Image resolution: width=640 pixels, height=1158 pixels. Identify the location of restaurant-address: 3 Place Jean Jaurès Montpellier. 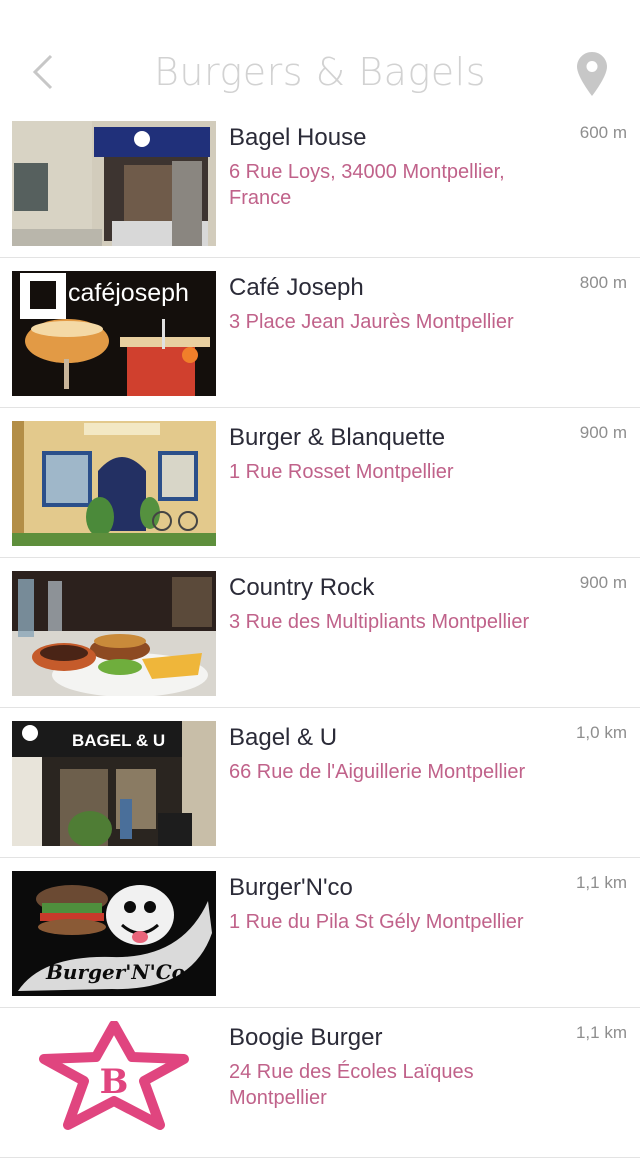
(394, 322).